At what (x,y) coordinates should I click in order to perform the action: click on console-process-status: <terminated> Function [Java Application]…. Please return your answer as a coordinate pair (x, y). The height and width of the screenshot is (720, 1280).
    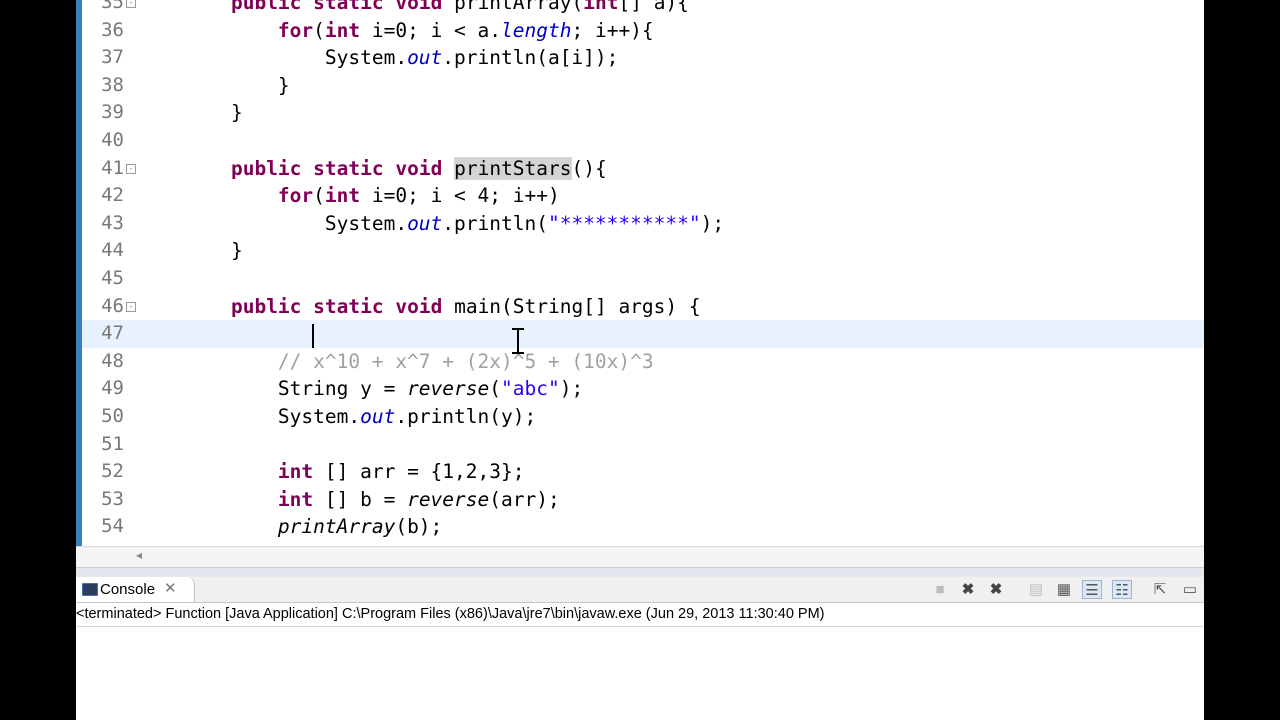
    Looking at the image, I should click on (640, 615).